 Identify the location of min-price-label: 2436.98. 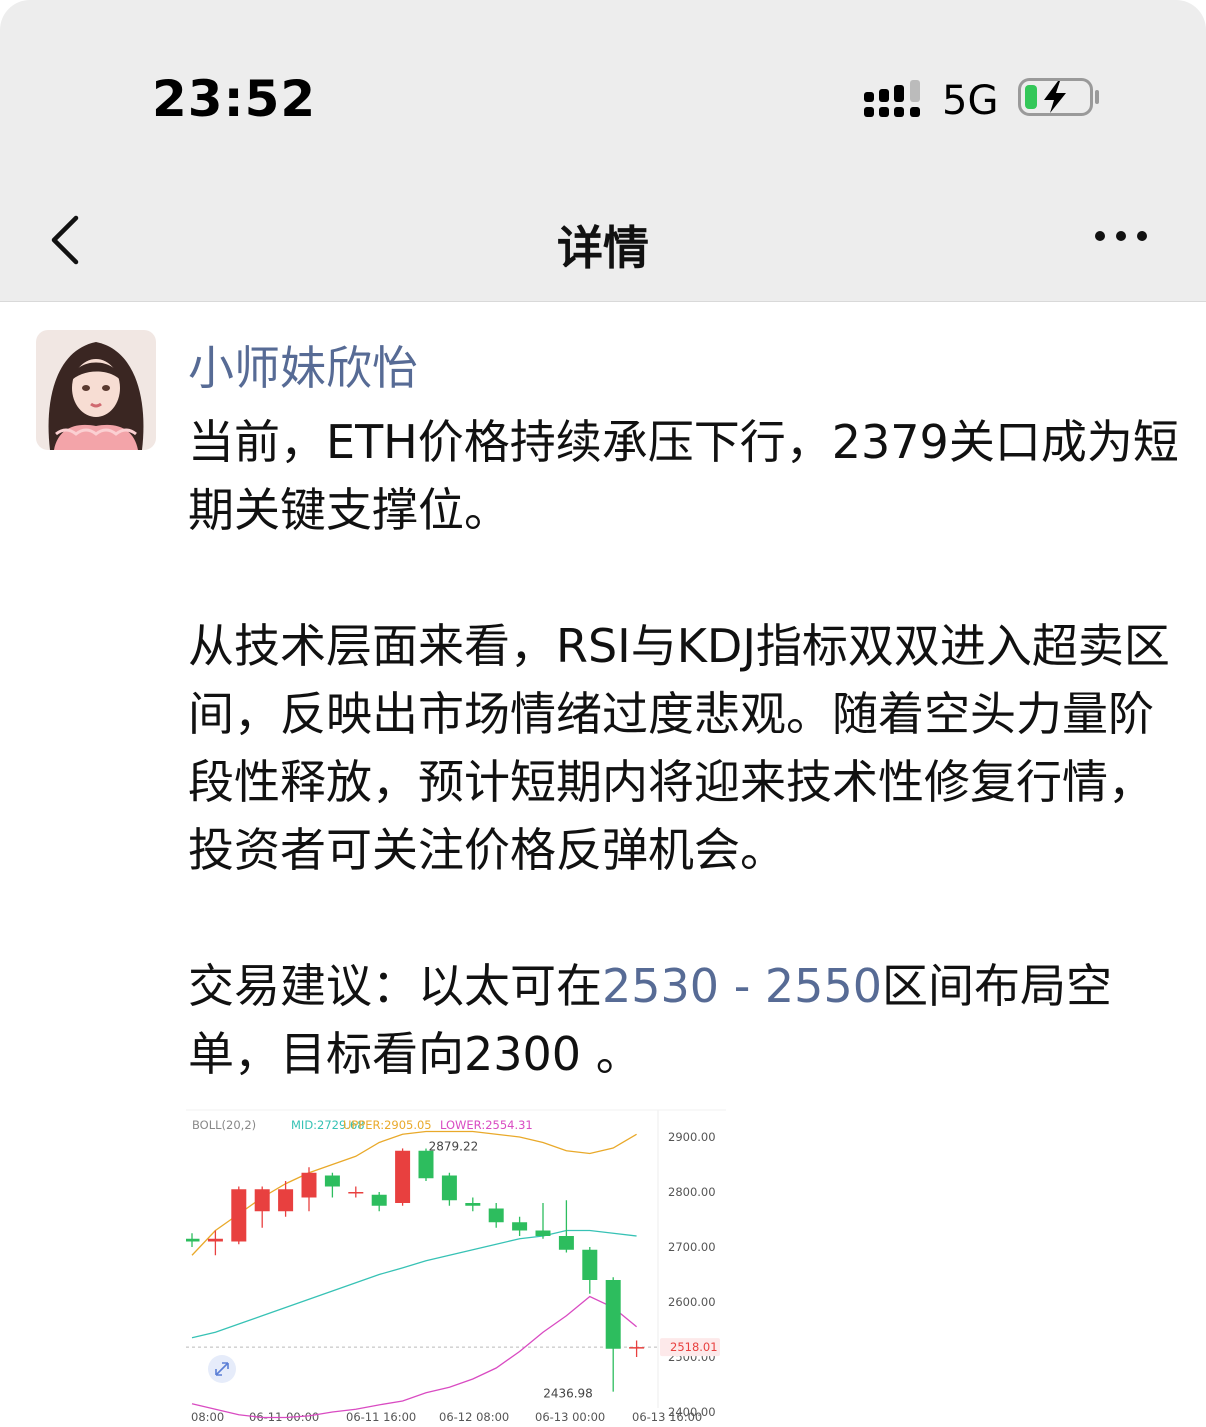
(568, 1394).